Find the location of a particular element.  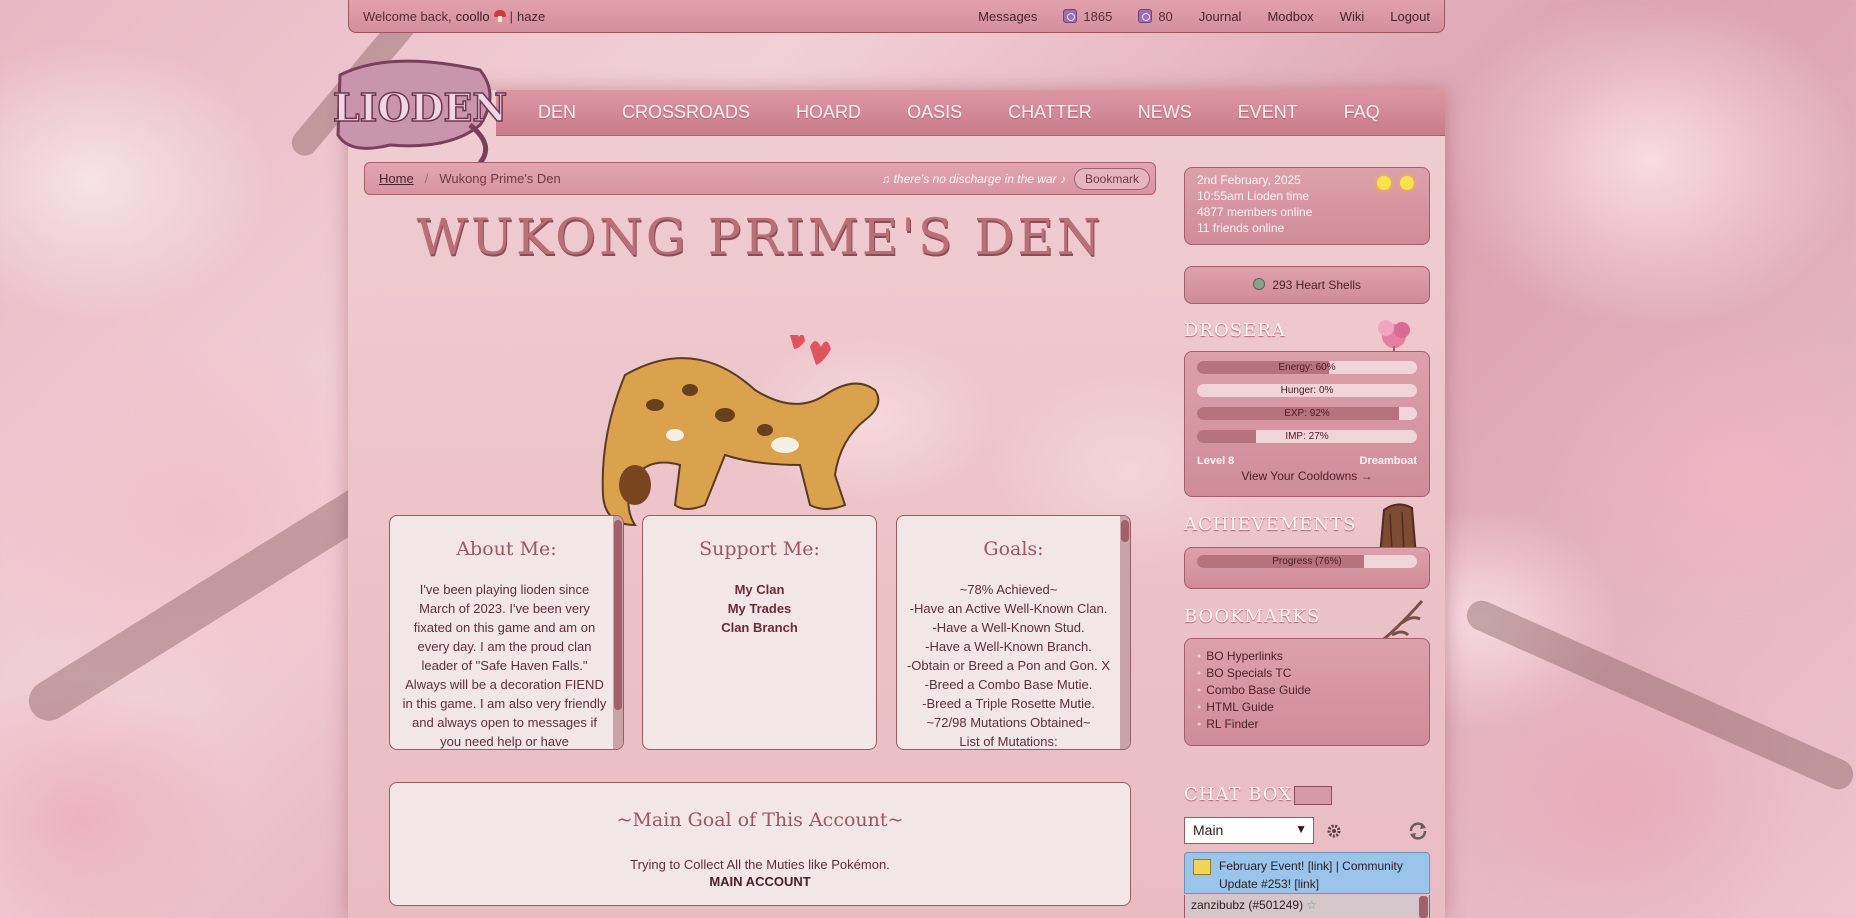

chat-channel-value: Main is located at coordinates (1208, 830).